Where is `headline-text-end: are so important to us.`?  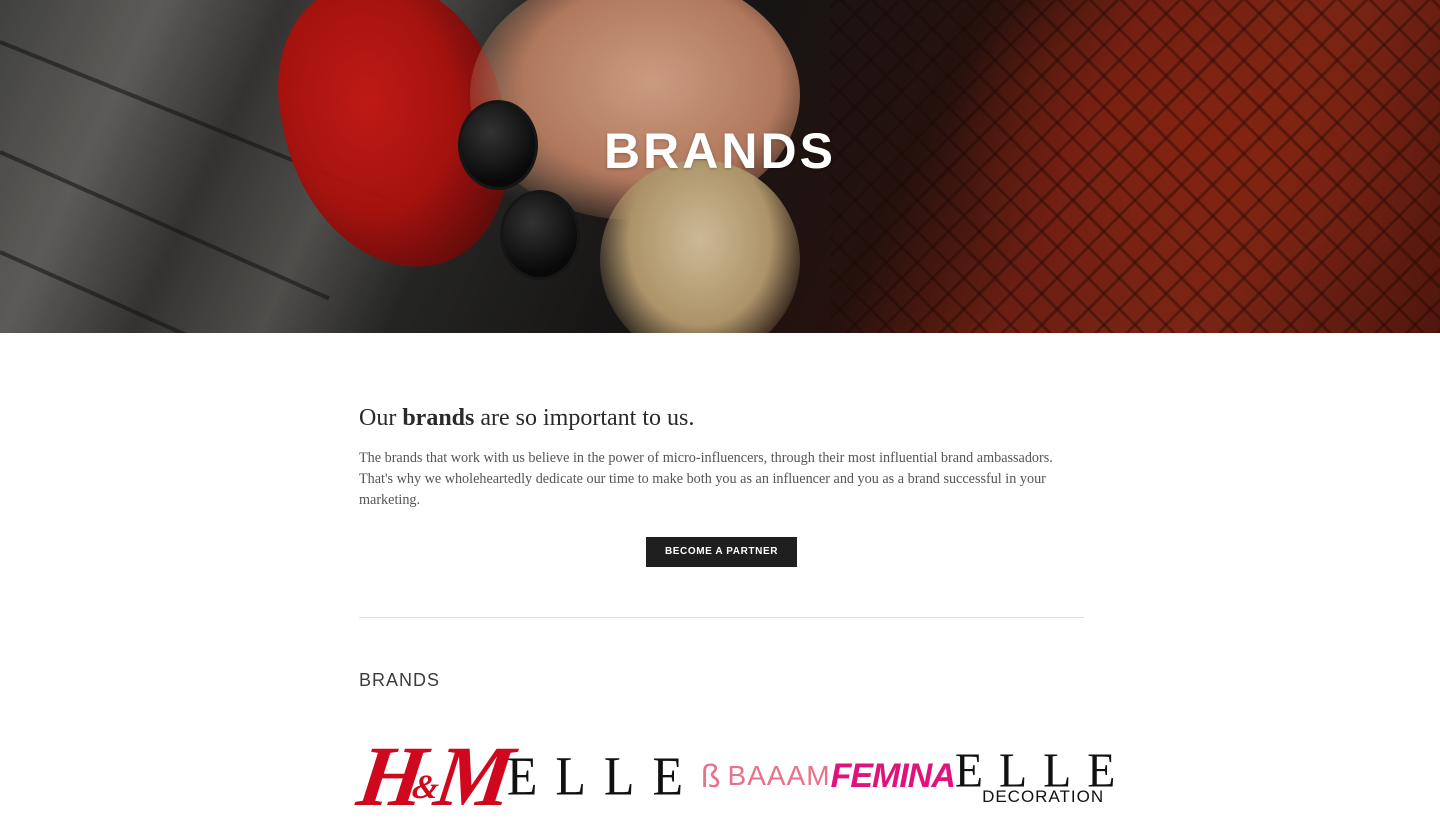 headline-text-end: are so important to us. is located at coordinates (584, 418).